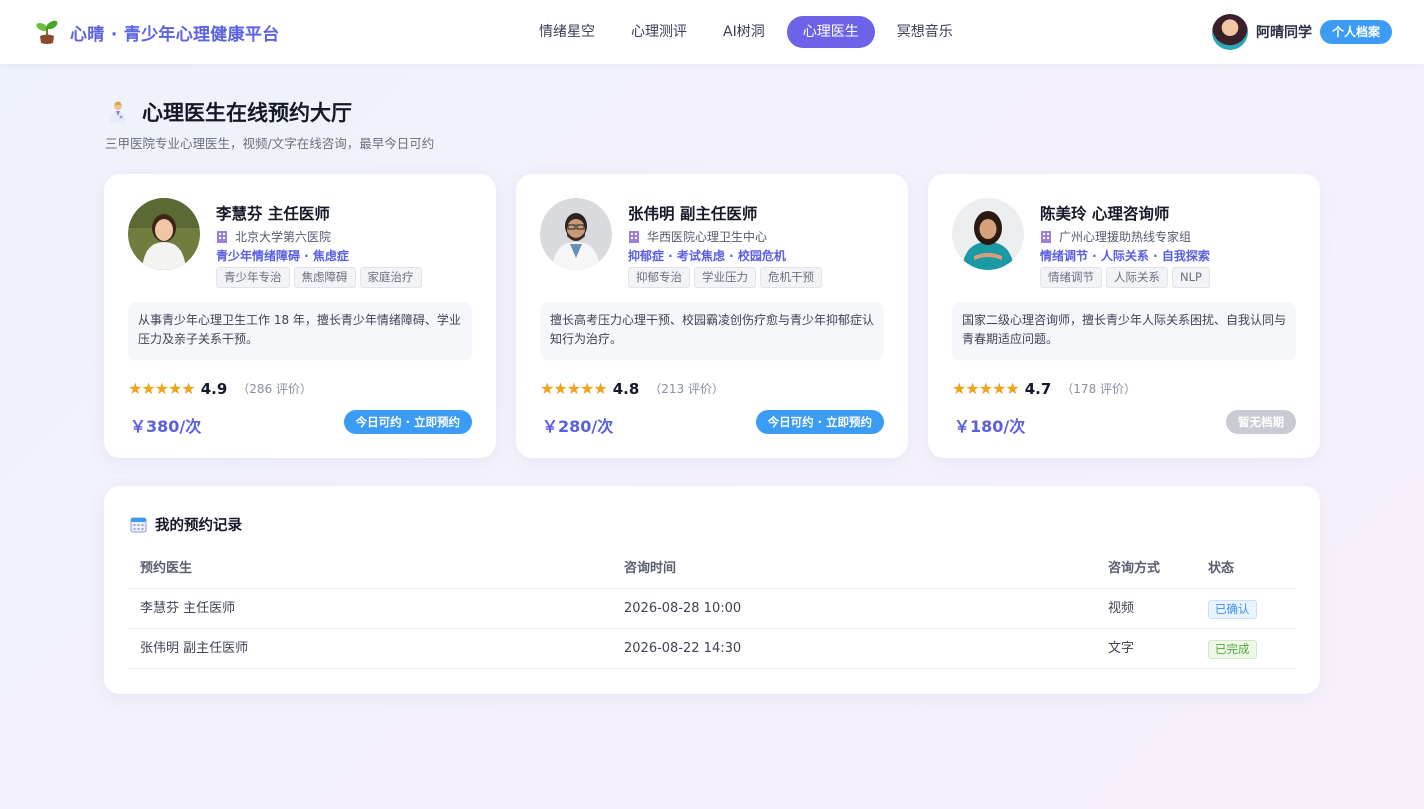  I want to click on doctor-rating: ★★★★★ 4.9 （286 评价）, so click(220, 388).